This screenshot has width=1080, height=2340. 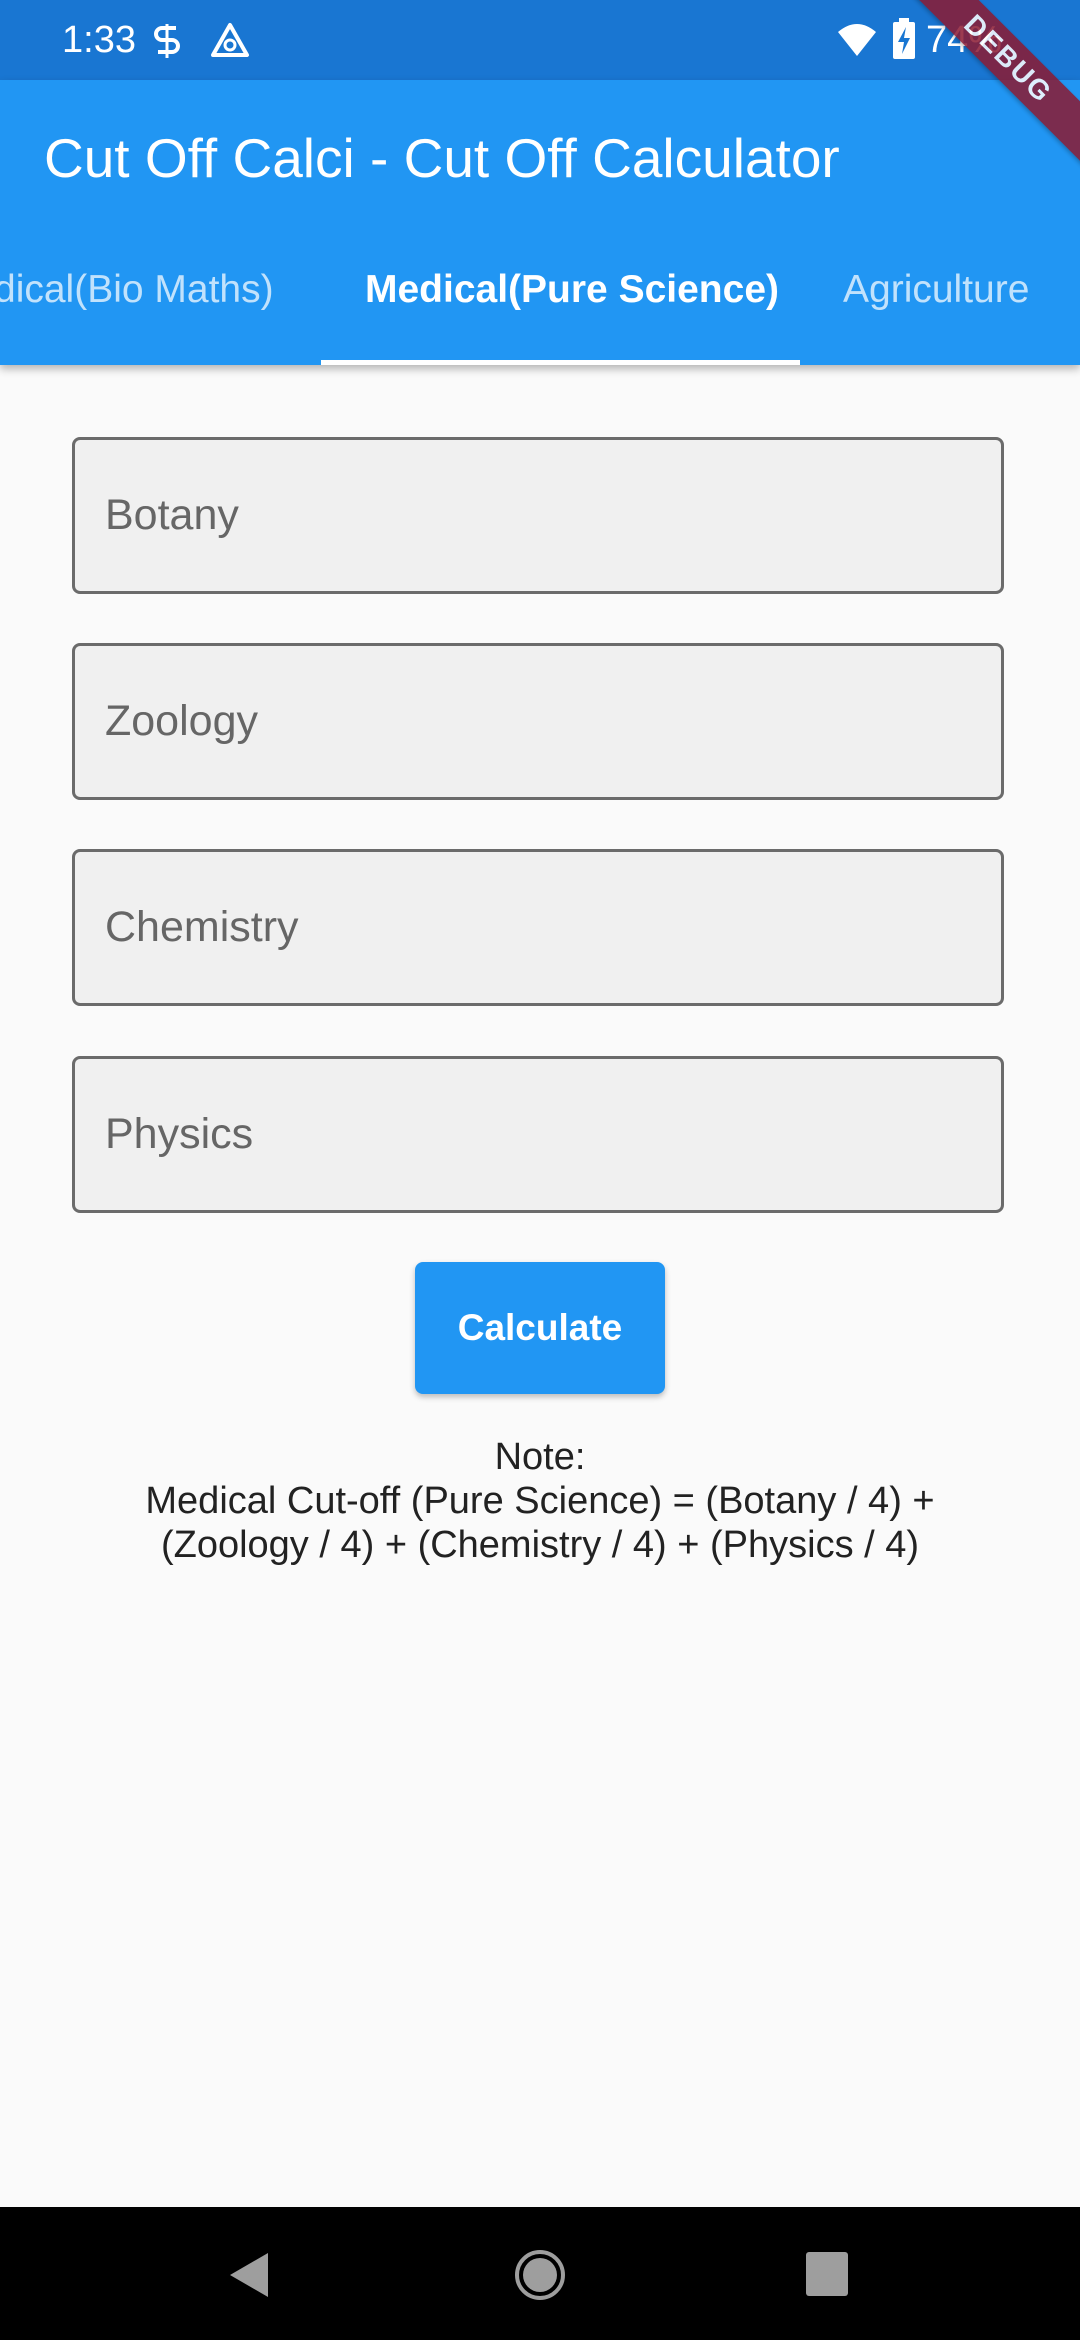 What do you see at coordinates (249, 2277) in the screenshot?
I see `back-icon` at bounding box center [249, 2277].